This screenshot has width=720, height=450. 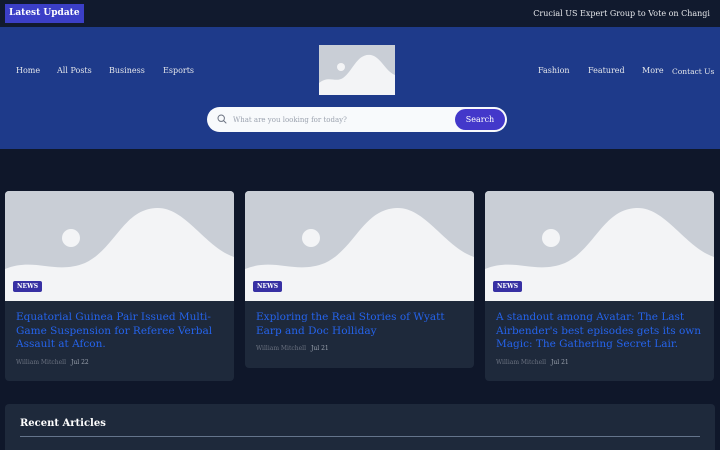 What do you see at coordinates (74, 70) in the screenshot?
I see `nav-all-posts: All Posts` at bounding box center [74, 70].